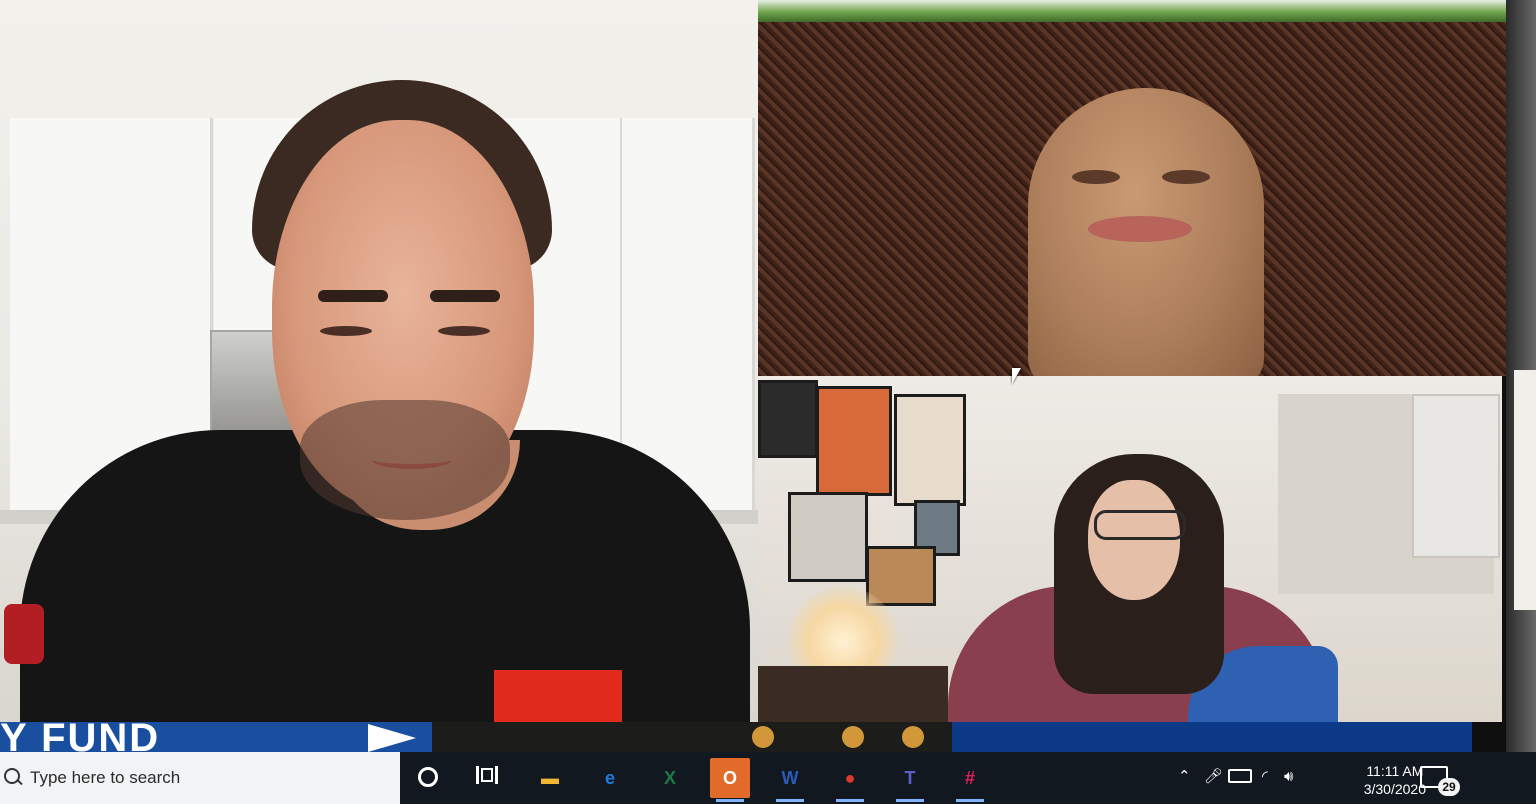  Describe the element at coordinates (1395, 771) in the screenshot. I see `clock-time: 11:11 AM` at that location.